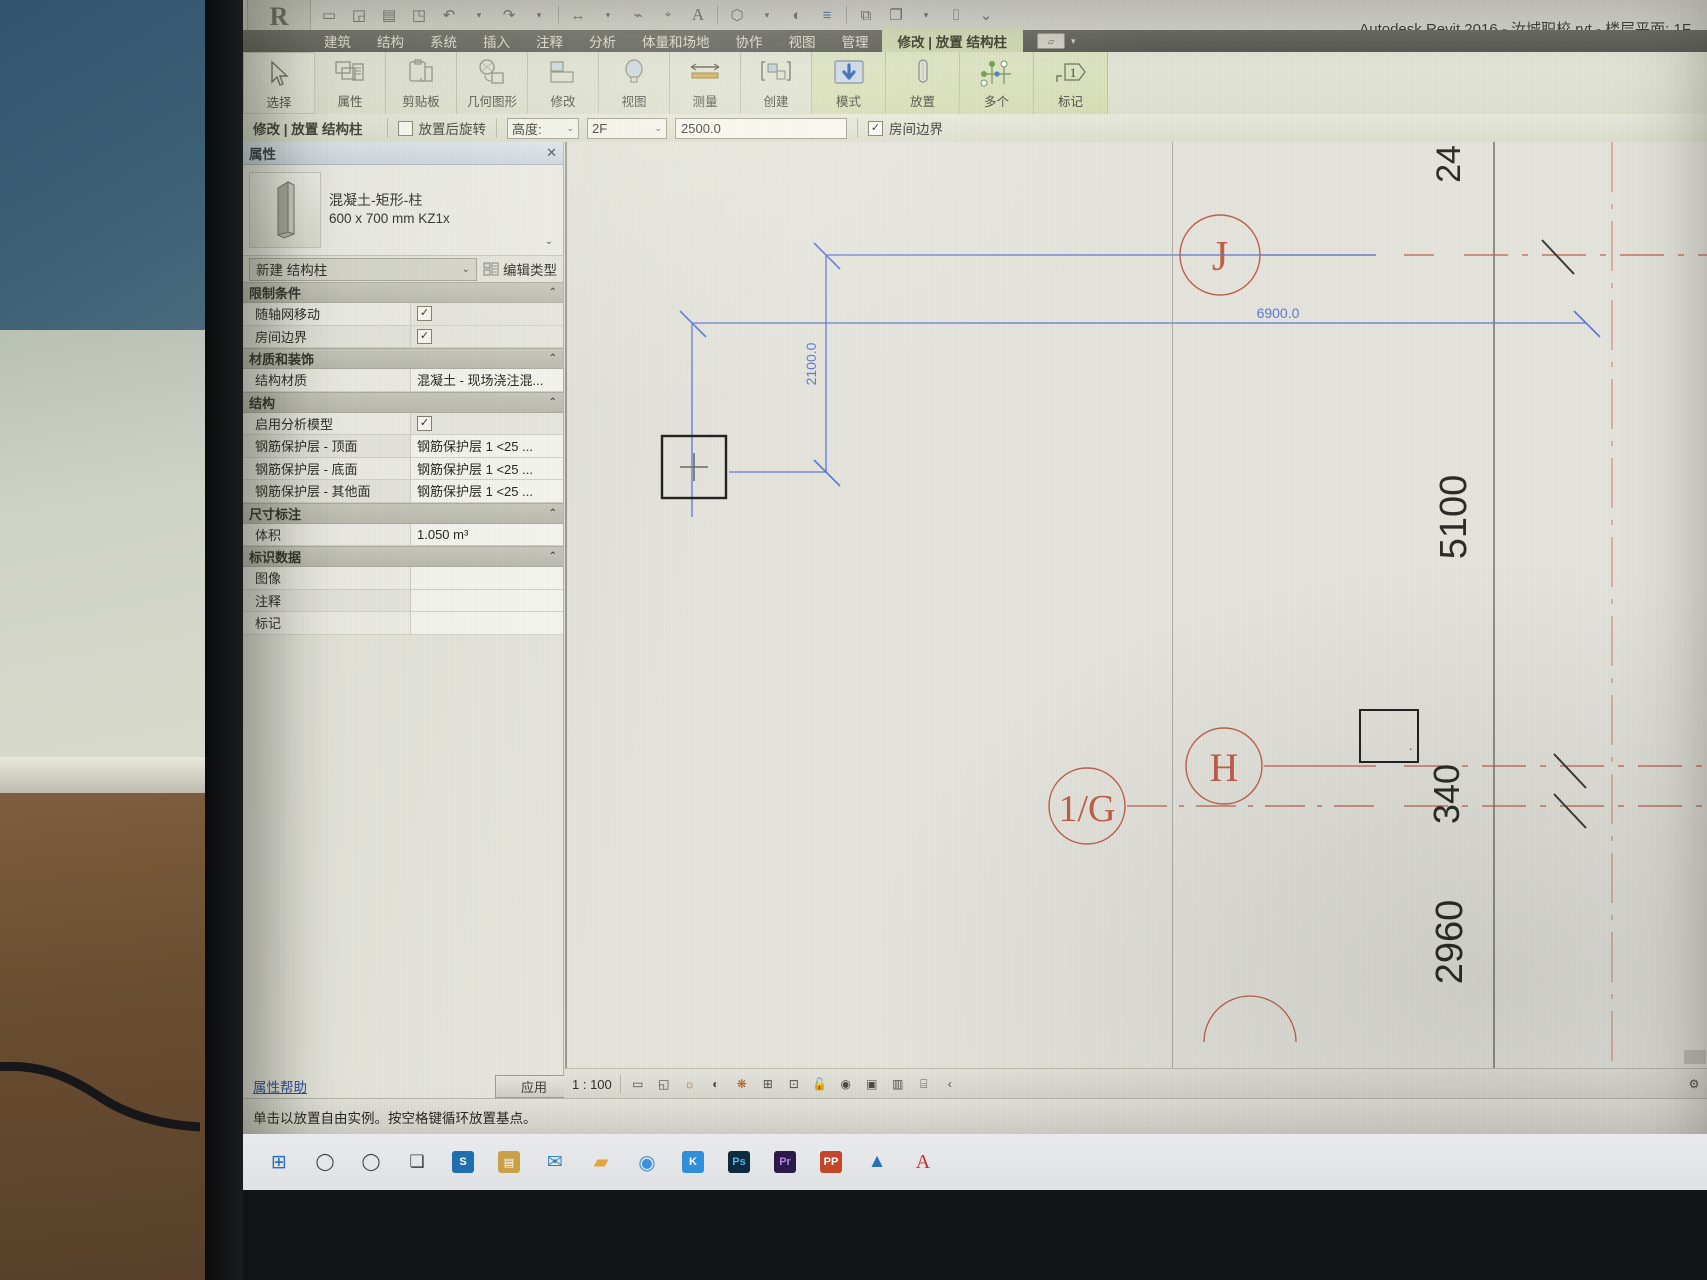 This screenshot has width=1707, height=1280. What do you see at coordinates (363, 269) in the screenshot?
I see `new-instance-dropdown: 新建 结构柱 ⌄` at bounding box center [363, 269].